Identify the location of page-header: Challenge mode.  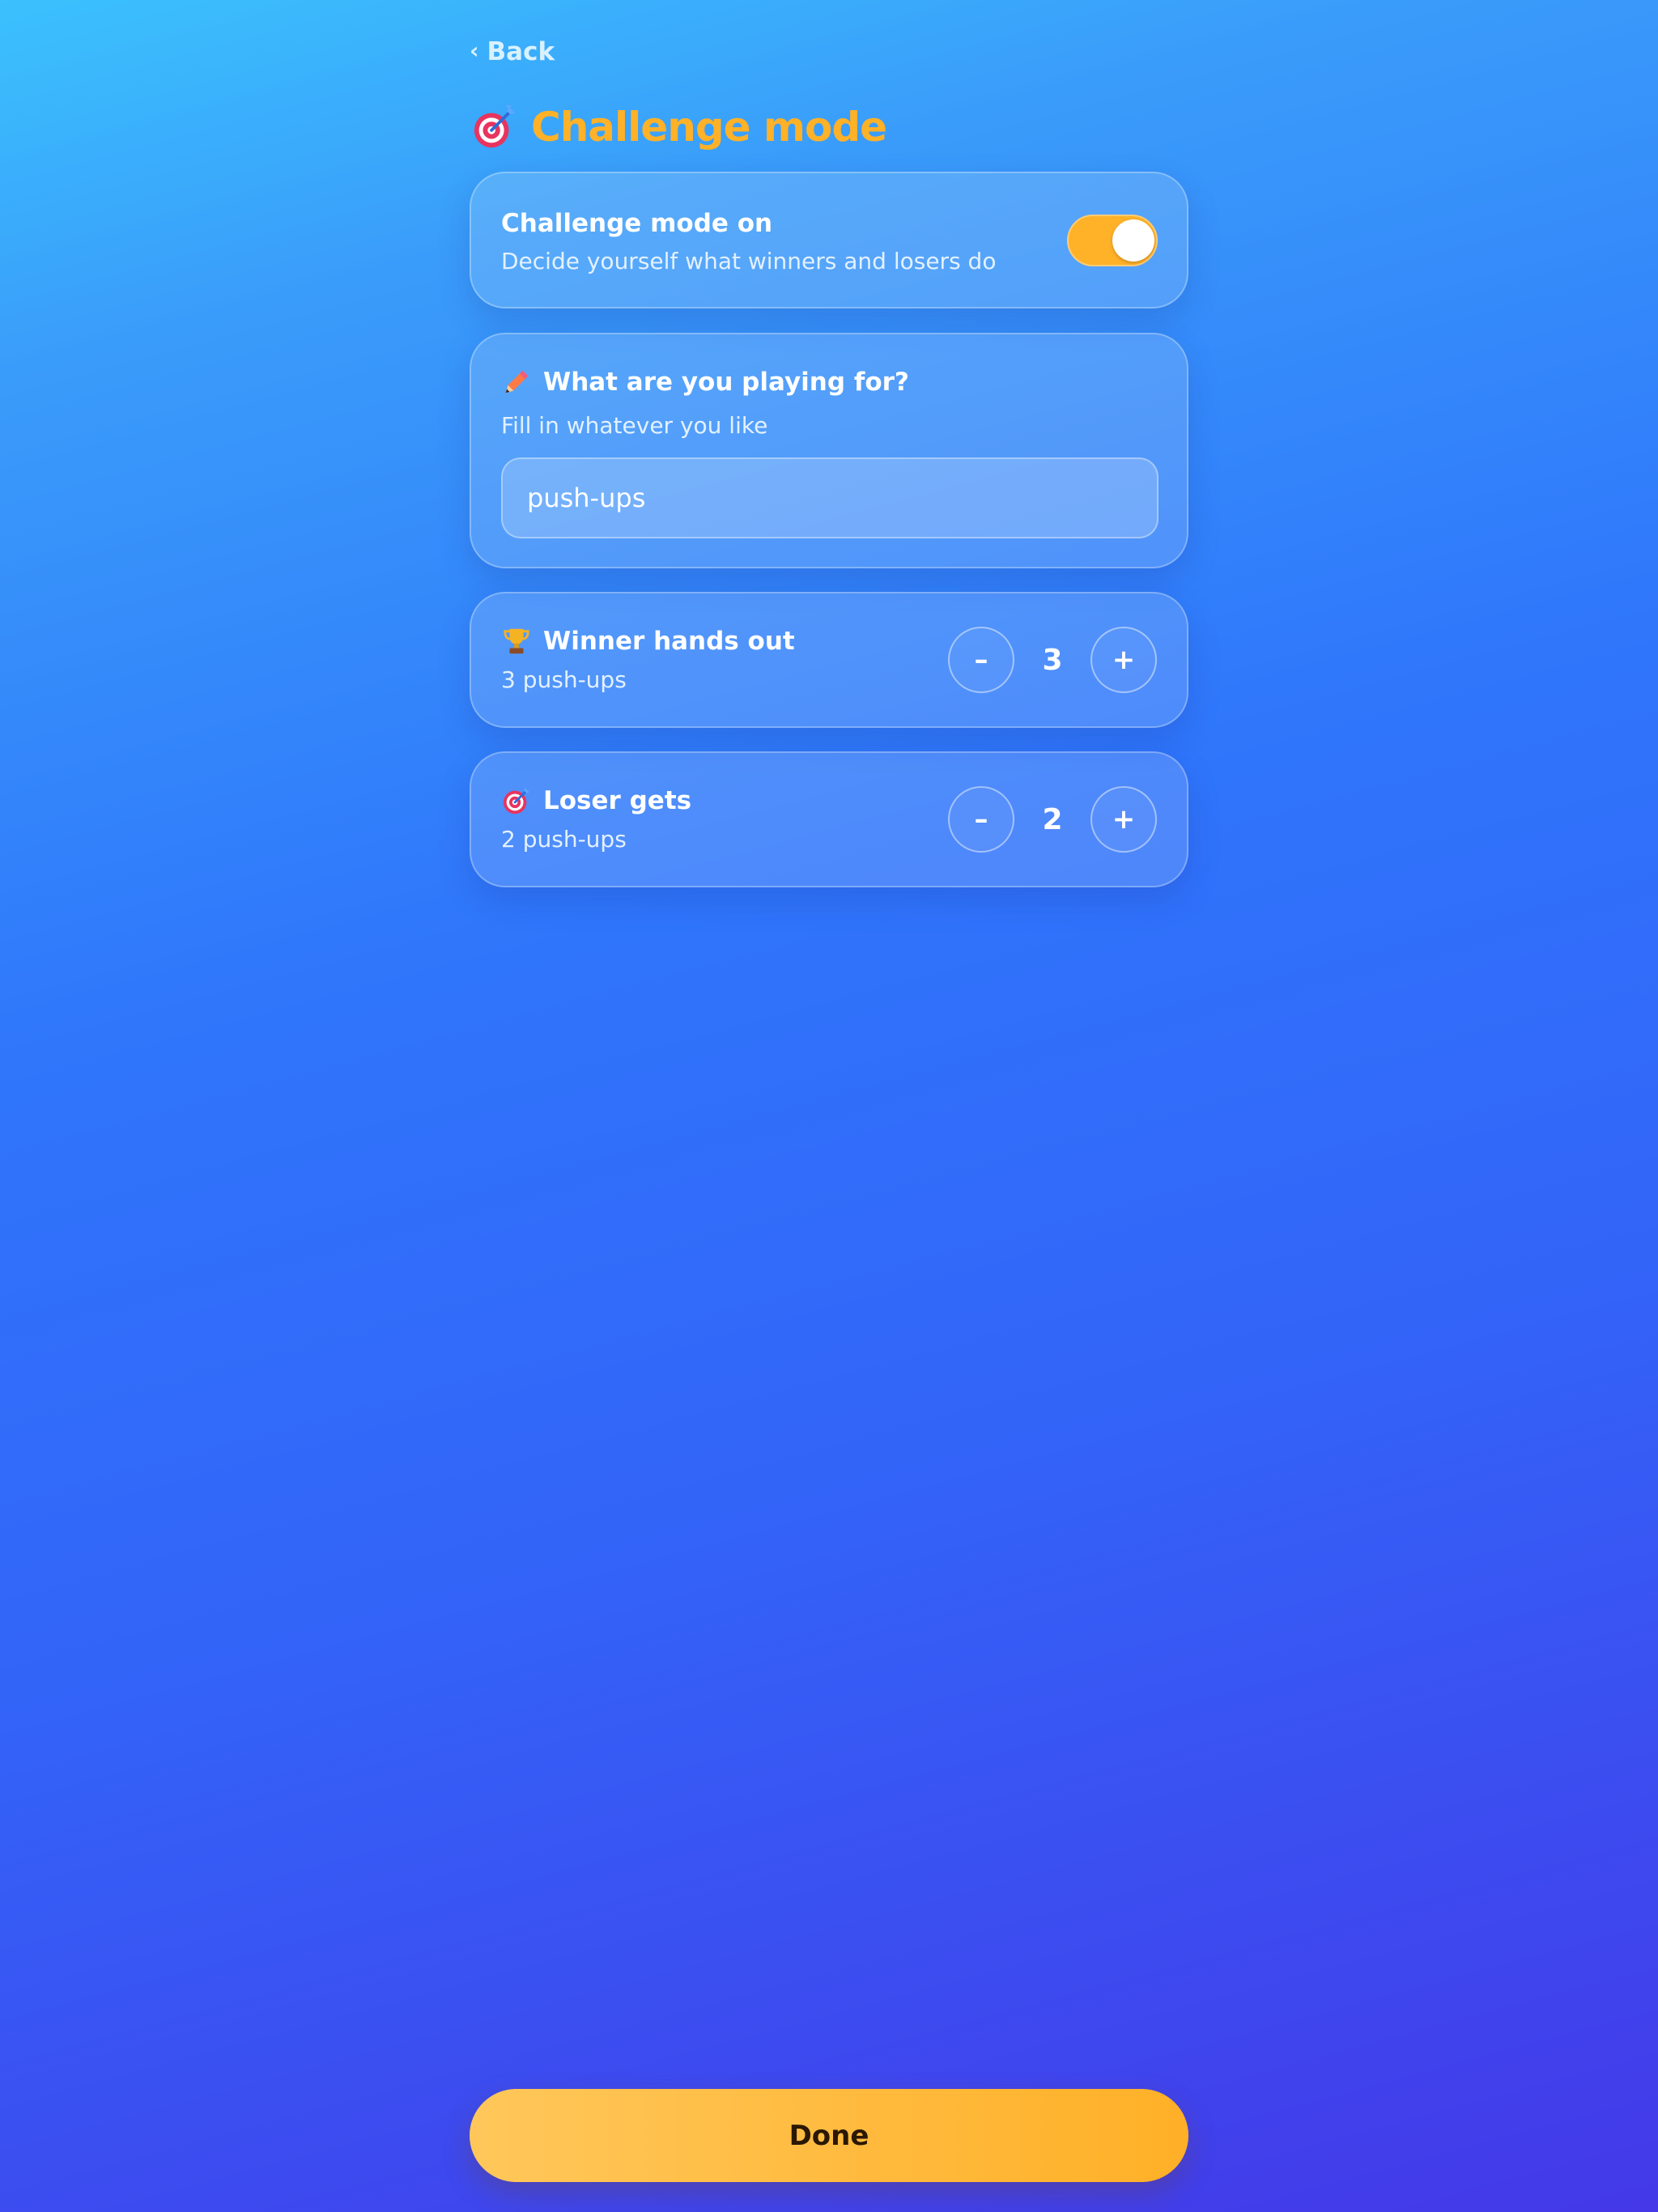
(678, 127).